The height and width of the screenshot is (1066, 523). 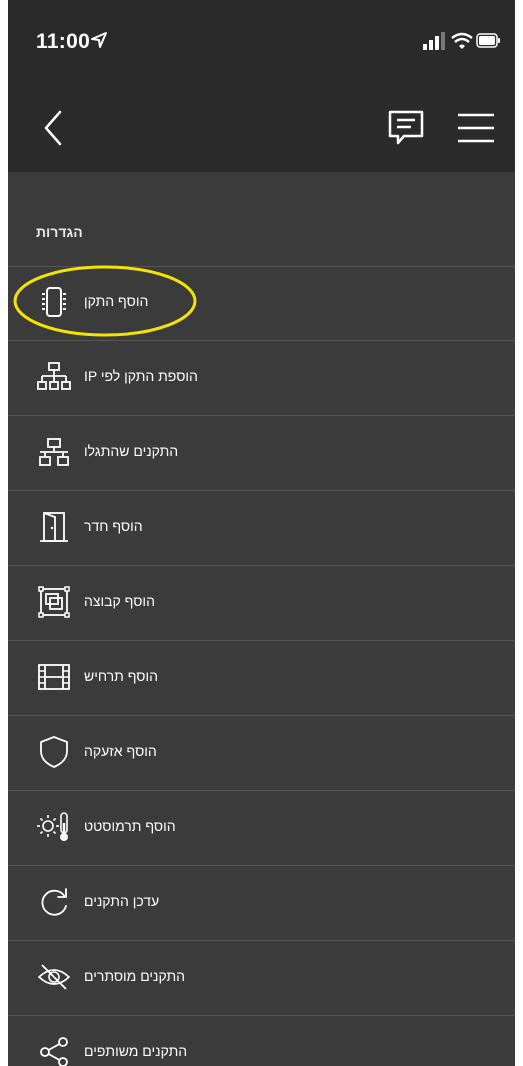 What do you see at coordinates (261, 126) in the screenshot?
I see `navigation-bar` at bounding box center [261, 126].